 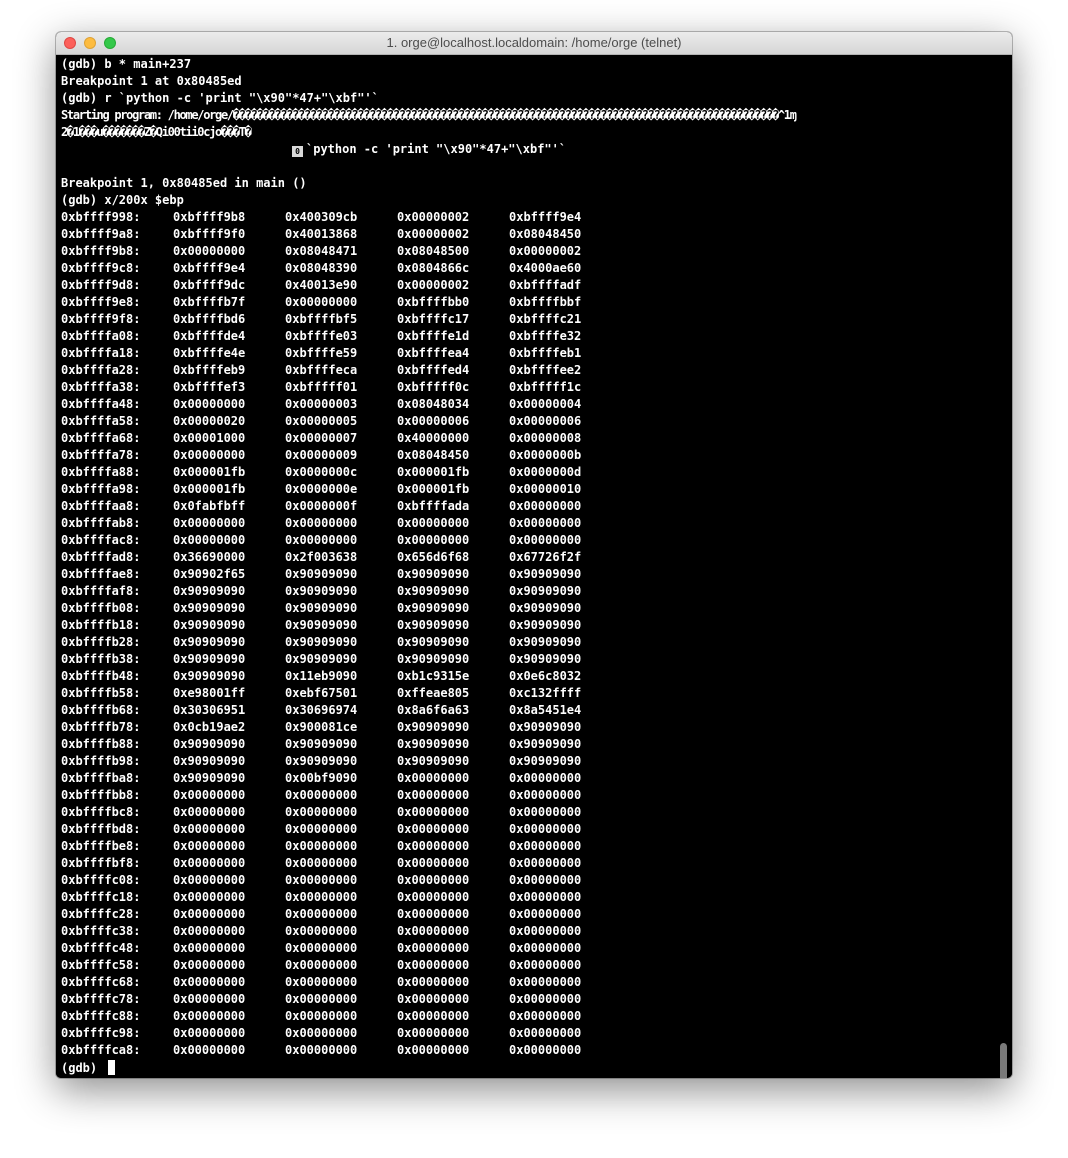 What do you see at coordinates (101, 863) in the screenshot?
I see `memory-address: 0xbffffbf8:` at bounding box center [101, 863].